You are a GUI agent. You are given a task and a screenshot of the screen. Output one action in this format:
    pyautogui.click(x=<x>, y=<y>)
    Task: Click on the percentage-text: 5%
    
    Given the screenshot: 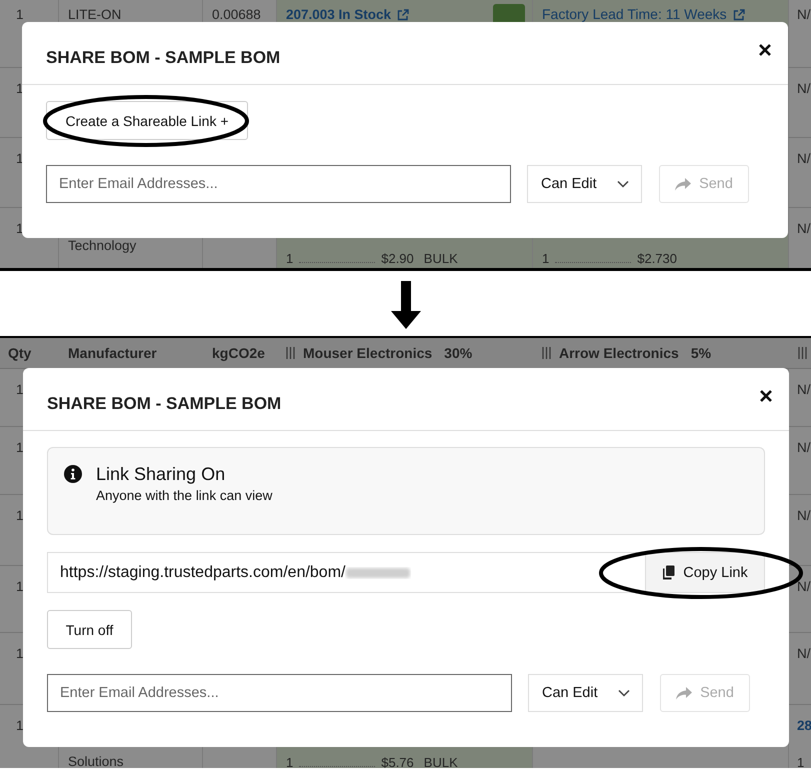 What is the action you would take?
    pyautogui.click(x=701, y=353)
    